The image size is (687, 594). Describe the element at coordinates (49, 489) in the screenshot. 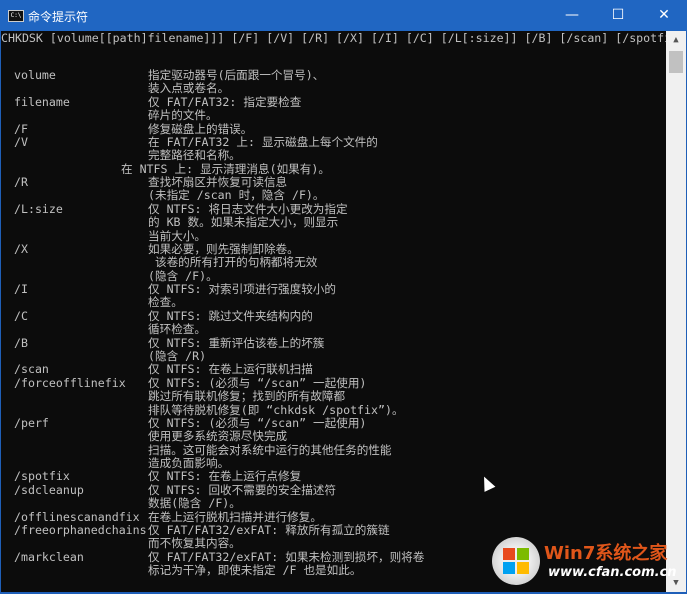

I see `switch-name: /sdcleanup` at that location.